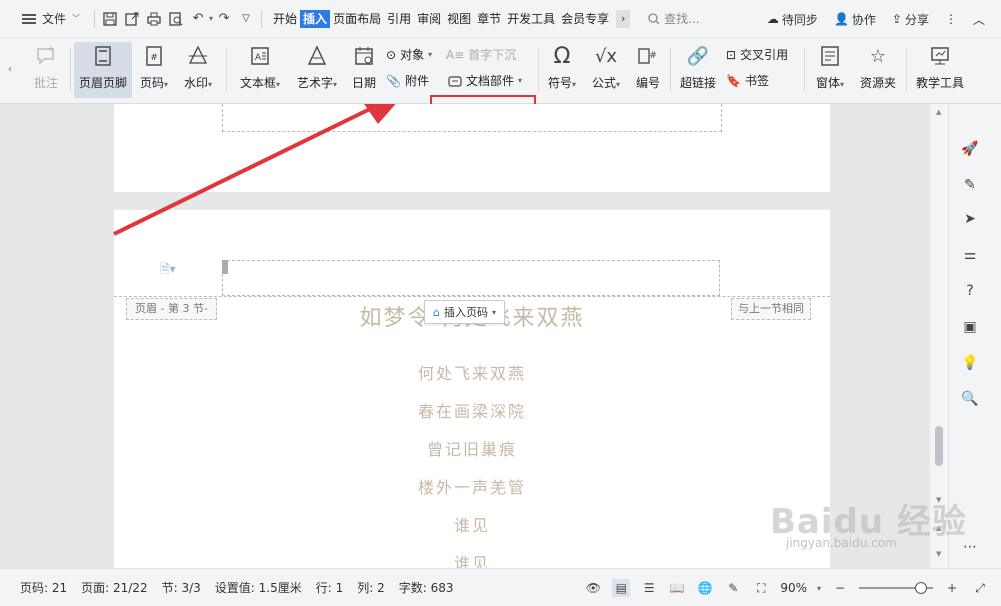 The height and width of the screenshot is (606, 1001). Describe the element at coordinates (855, 19) in the screenshot. I see `collab-button: 👤 协作` at that location.